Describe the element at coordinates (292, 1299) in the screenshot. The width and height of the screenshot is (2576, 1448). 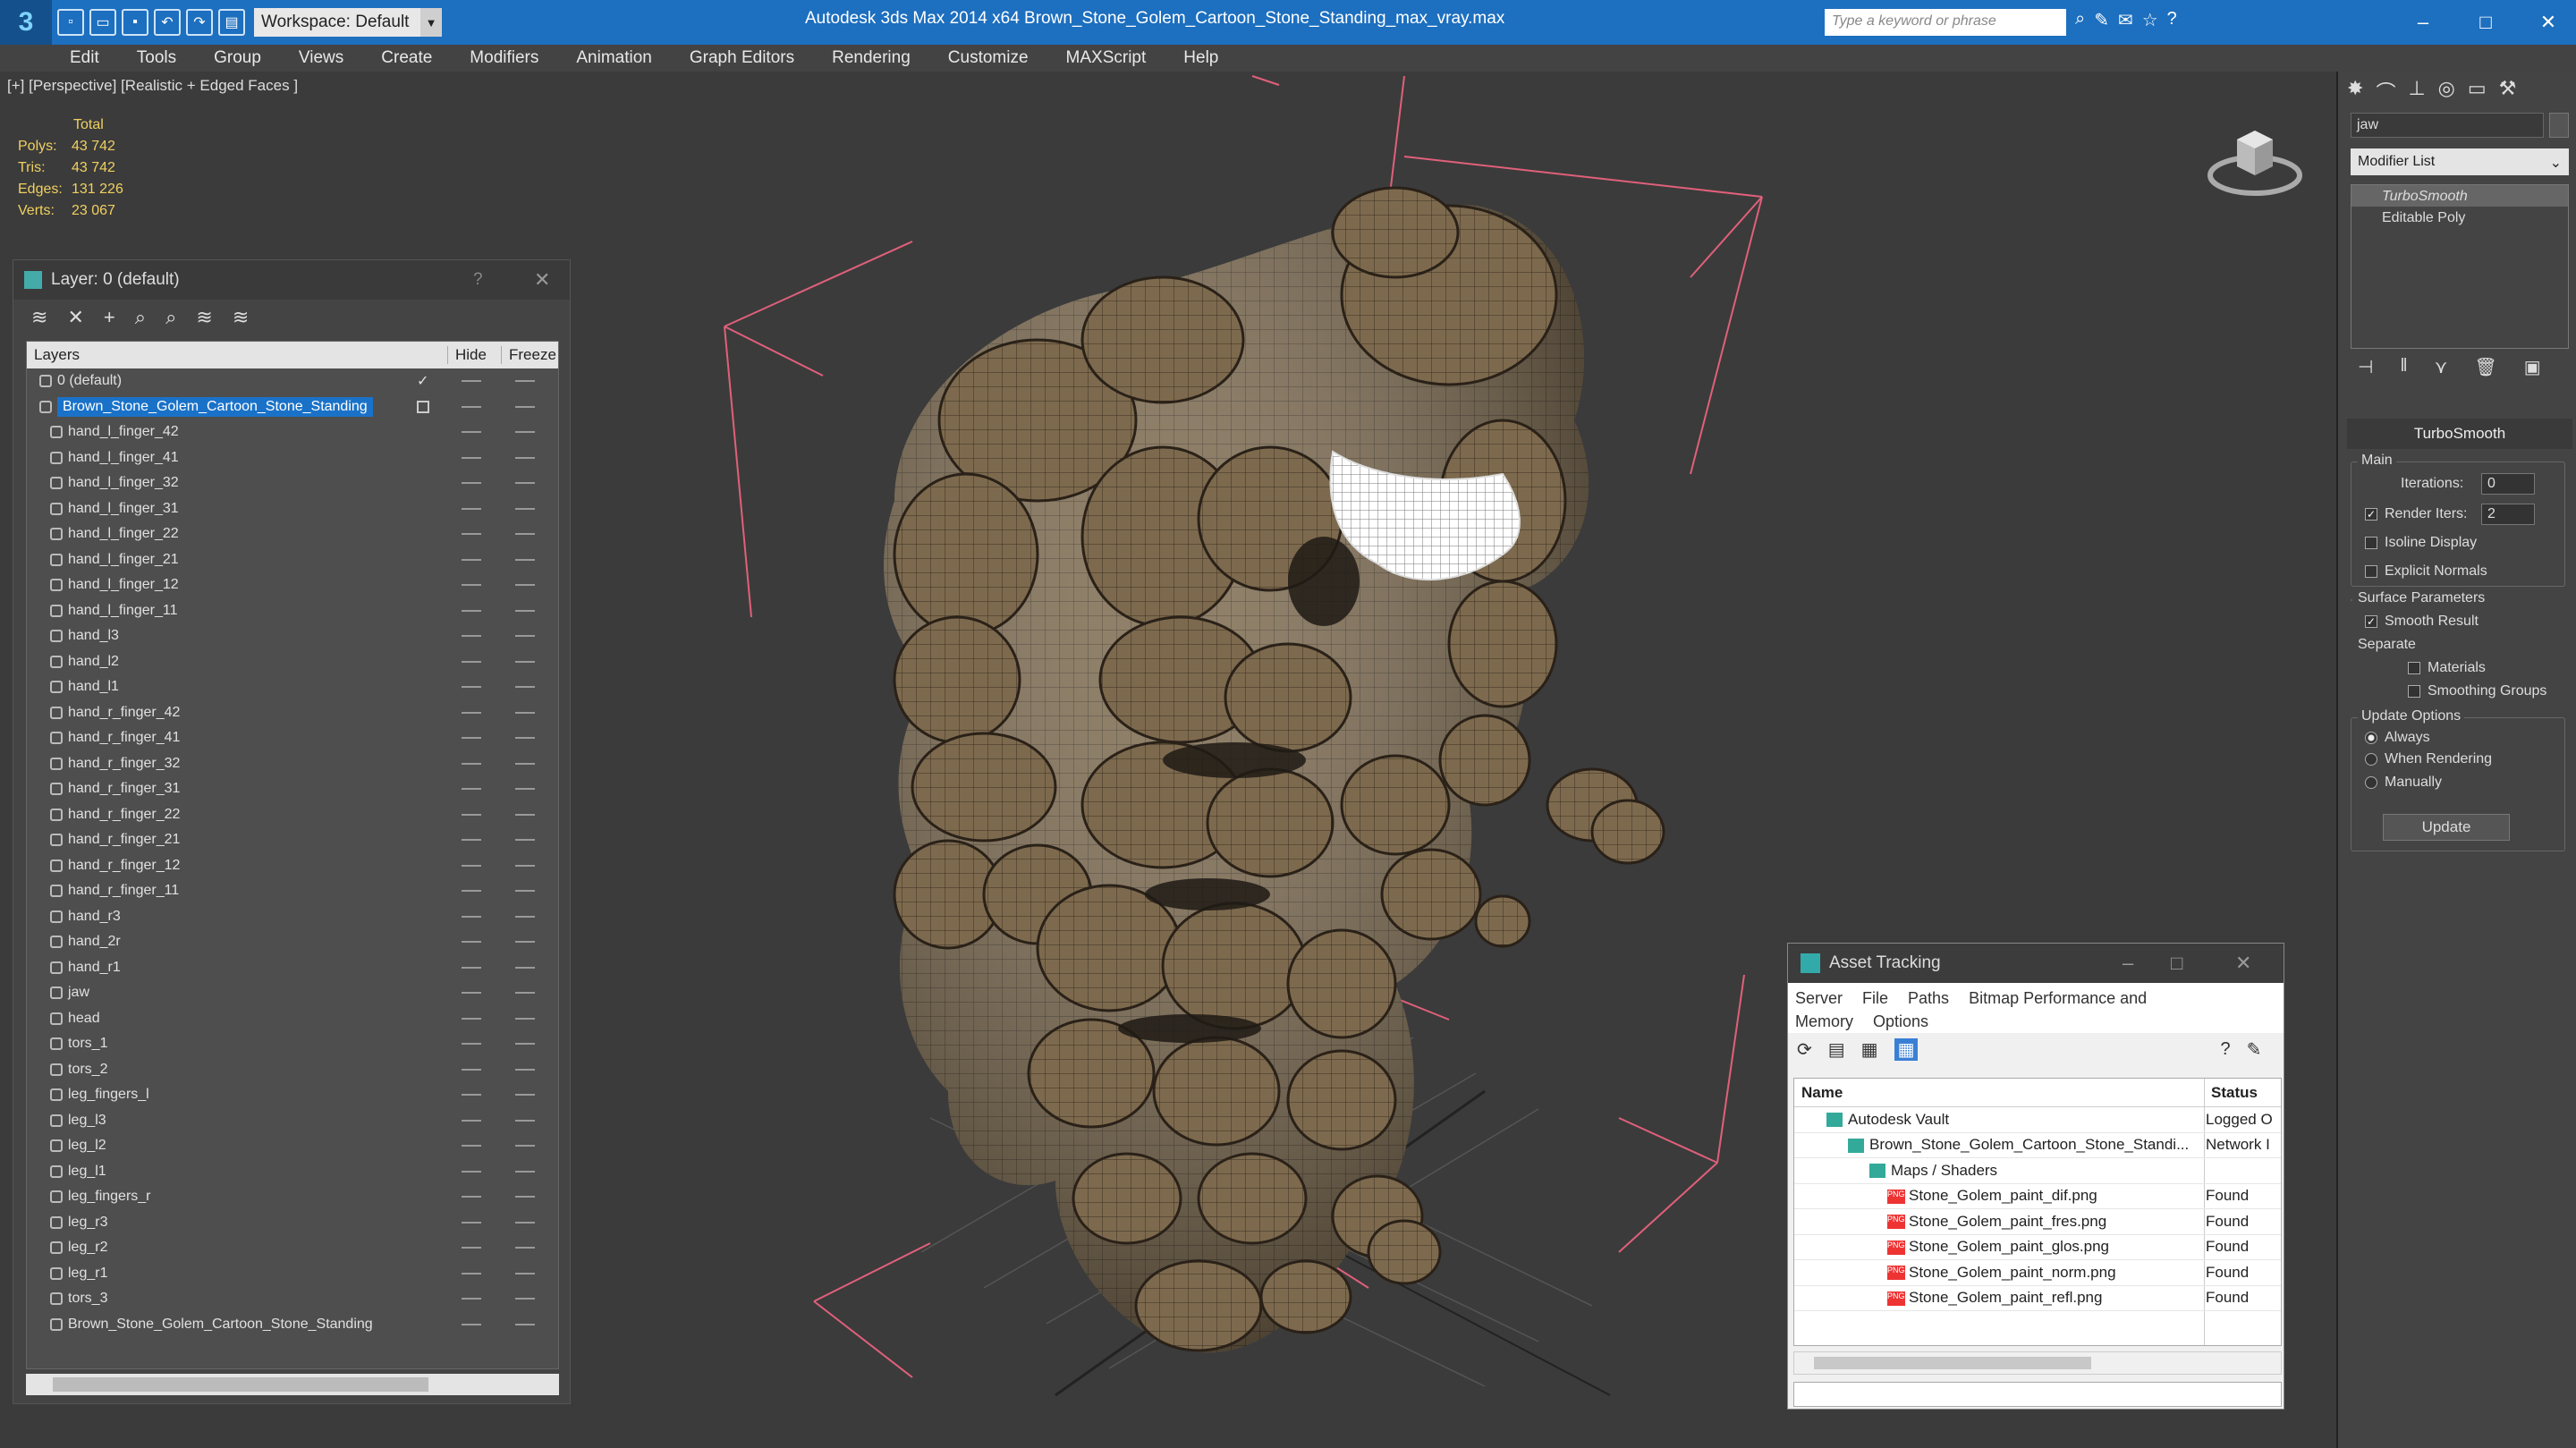
I see `layer-row: tors_3` at that location.